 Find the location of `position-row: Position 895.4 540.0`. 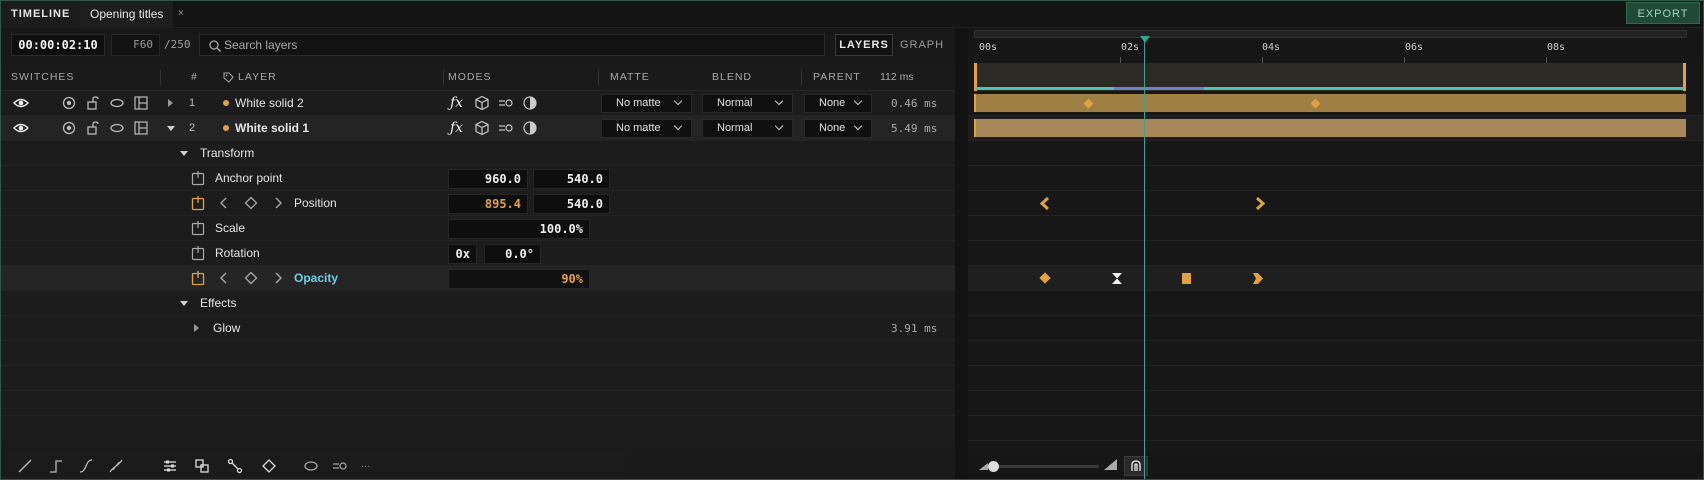

position-row: Position 895.4 540.0 is located at coordinates (477, 203).